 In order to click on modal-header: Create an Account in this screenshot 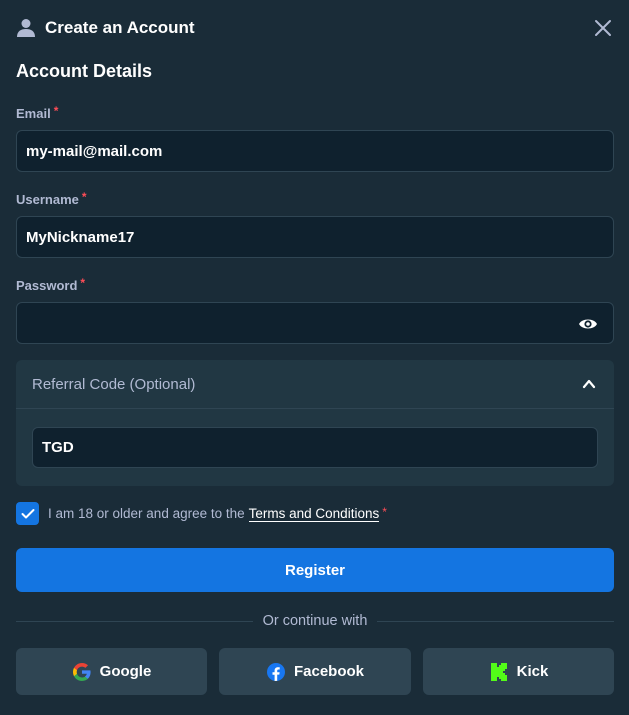, I will do `click(314, 28)`.